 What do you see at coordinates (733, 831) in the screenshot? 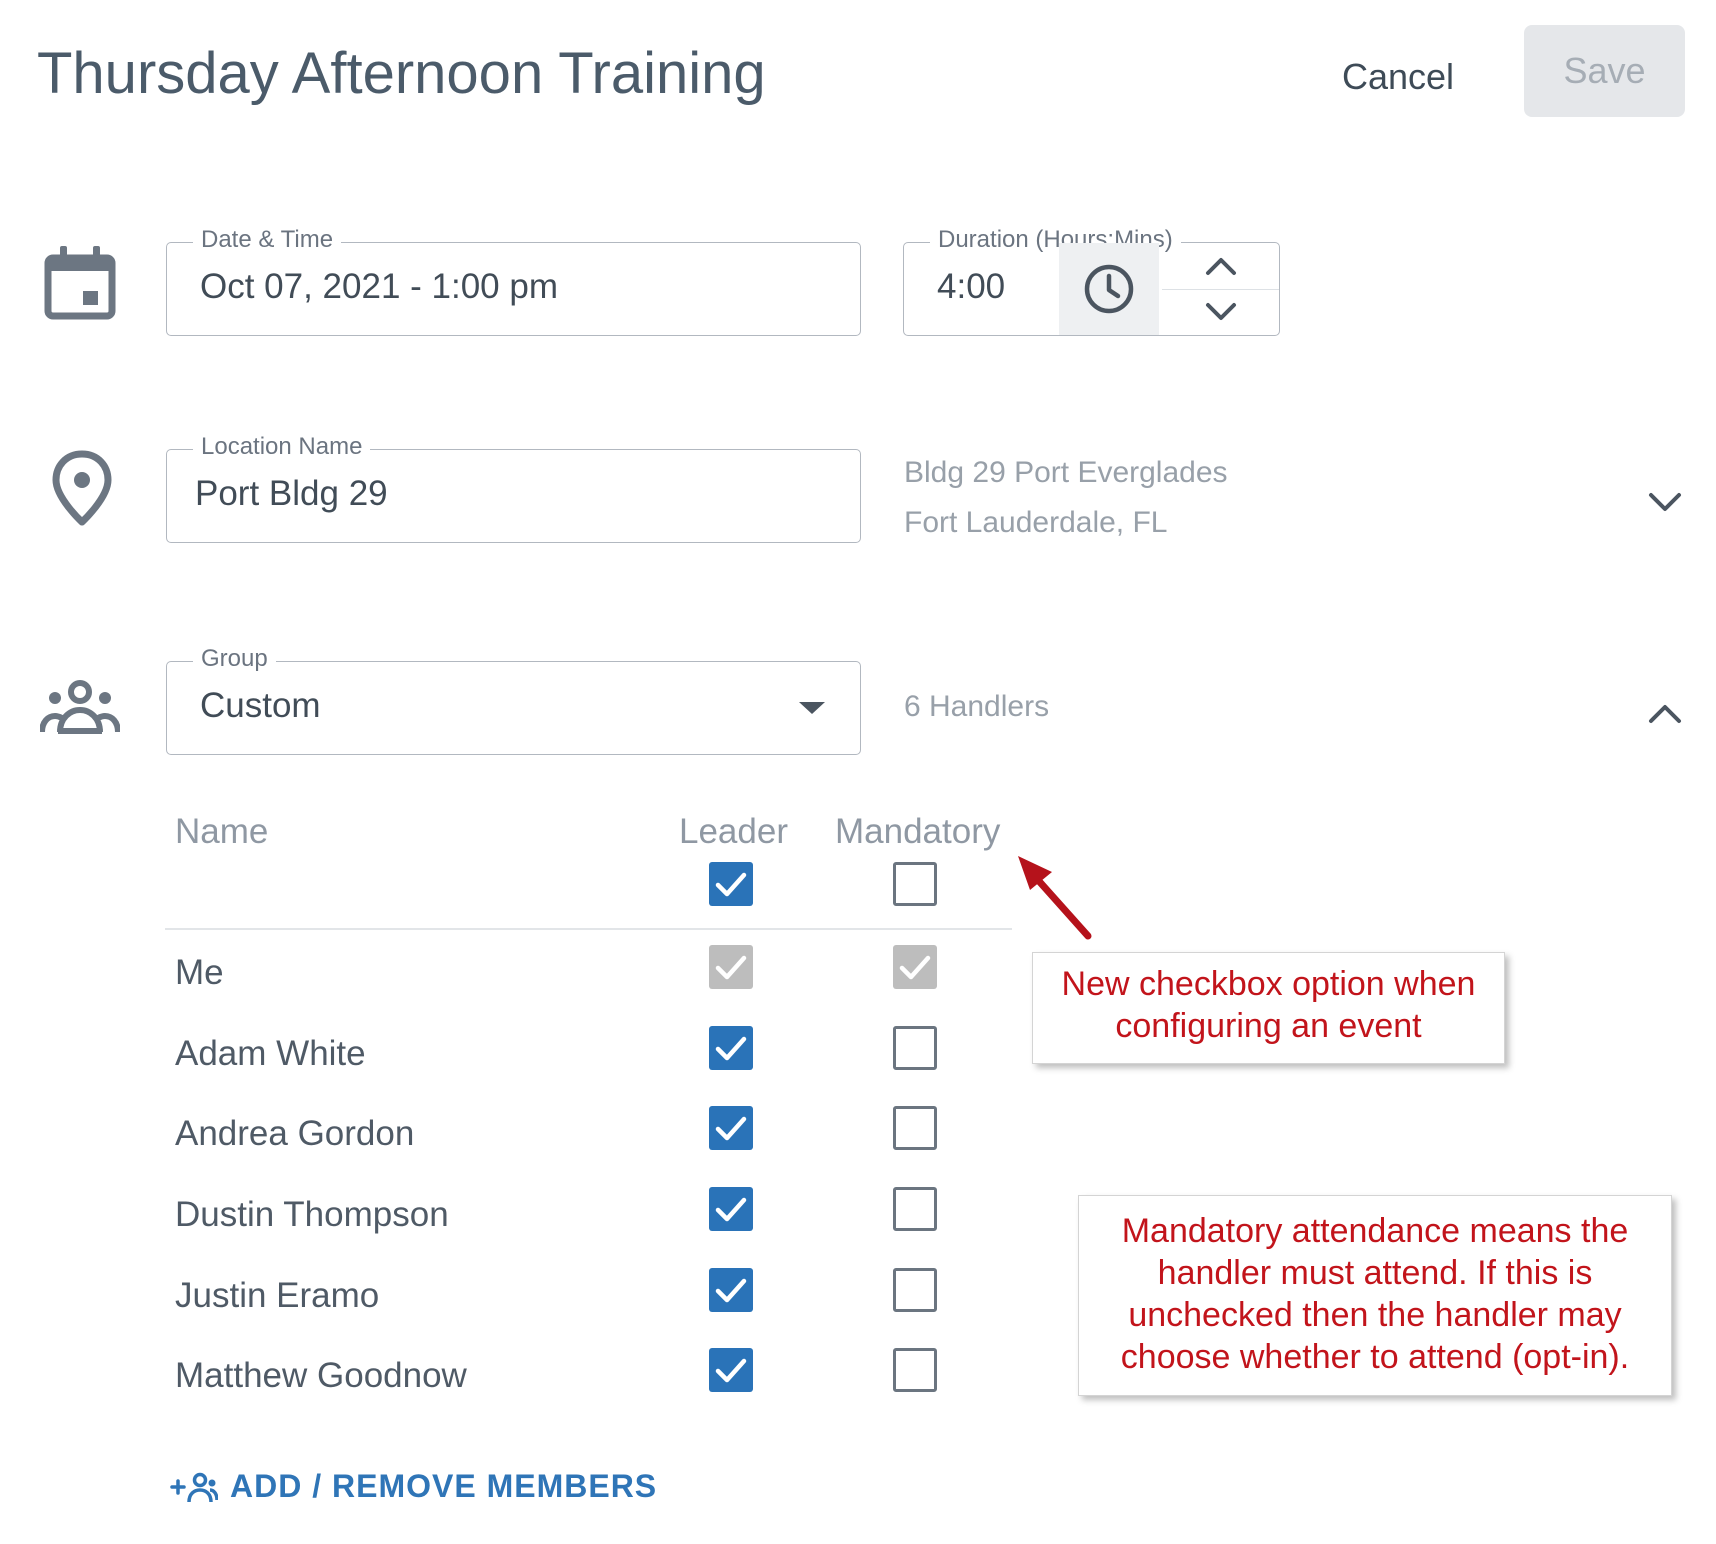
I see `column-header-leader: Leader` at bounding box center [733, 831].